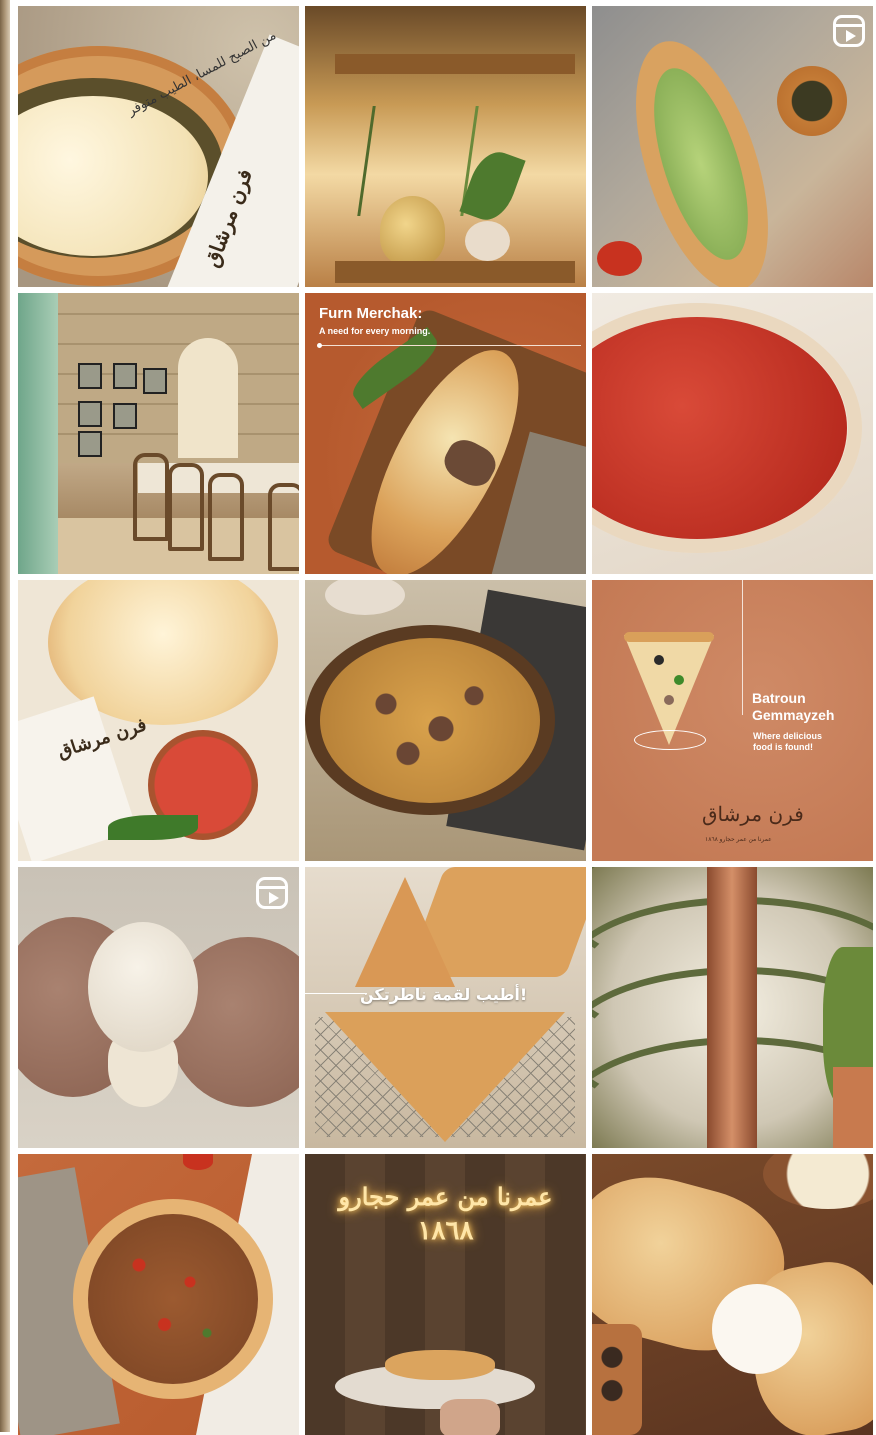  Describe the element at coordinates (371, 313) in the screenshot. I see `post-title: Furn Merchak:` at that location.